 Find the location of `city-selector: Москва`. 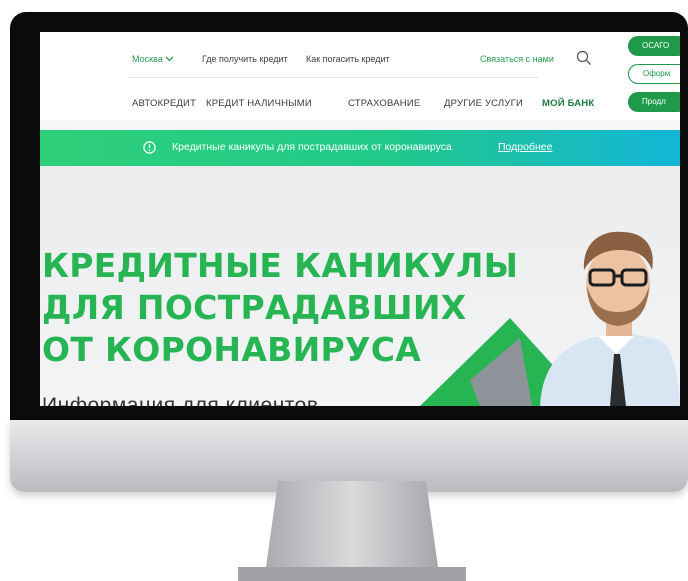

city-selector: Москва is located at coordinates (153, 59).